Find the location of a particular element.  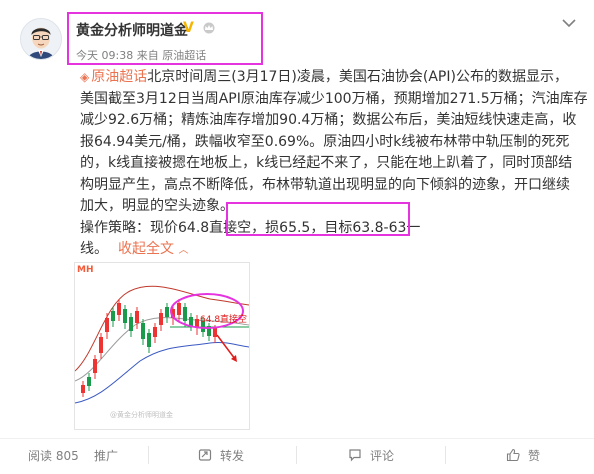

content-text: 北京时间周三(3月17日)凌晨，美国石油协会(API)公布的数据显示， is located at coordinates (357, 77).